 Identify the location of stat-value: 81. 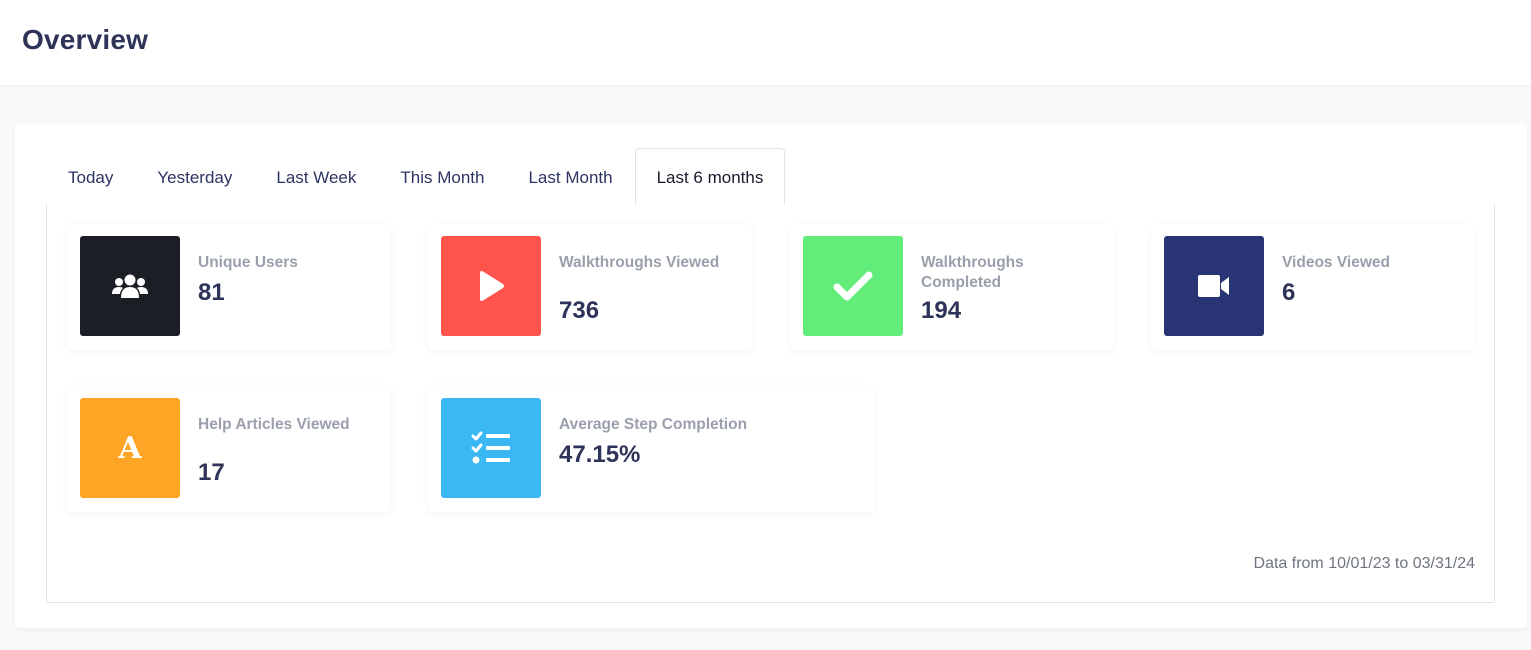
(211, 292).